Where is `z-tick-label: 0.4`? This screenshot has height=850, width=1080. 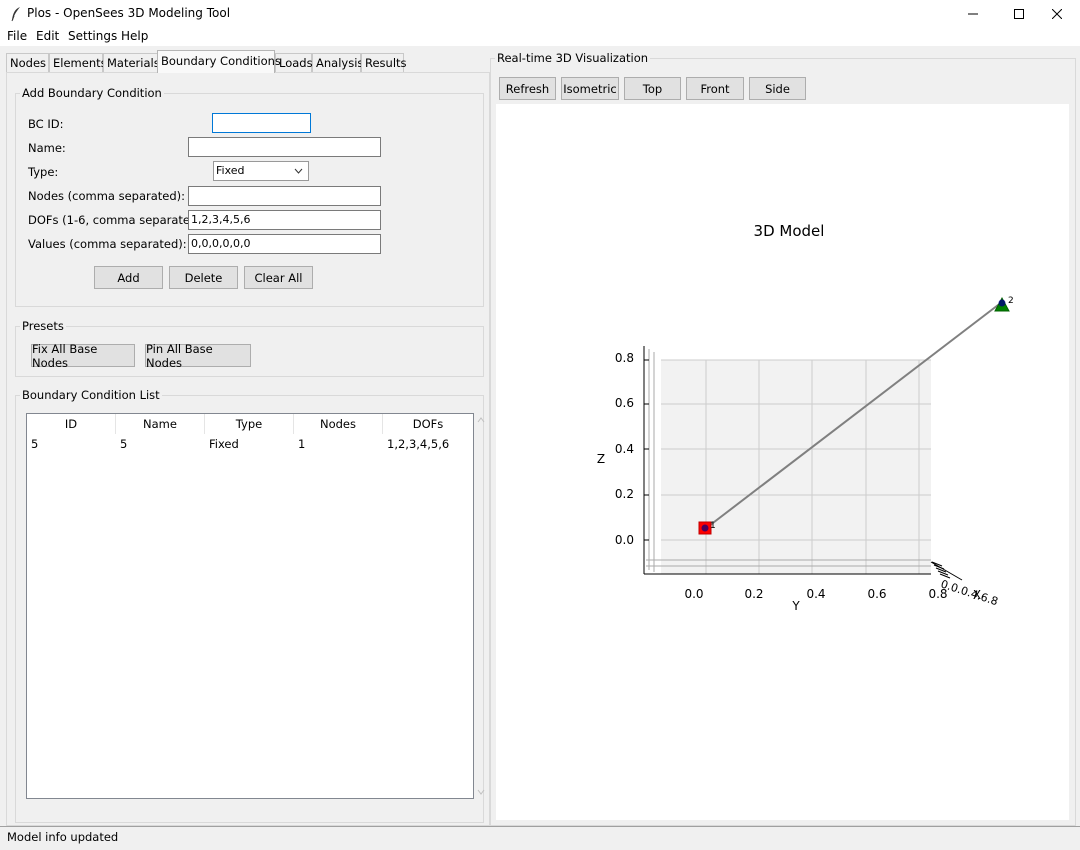 z-tick-label: 0.4 is located at coordinates (624, 449).